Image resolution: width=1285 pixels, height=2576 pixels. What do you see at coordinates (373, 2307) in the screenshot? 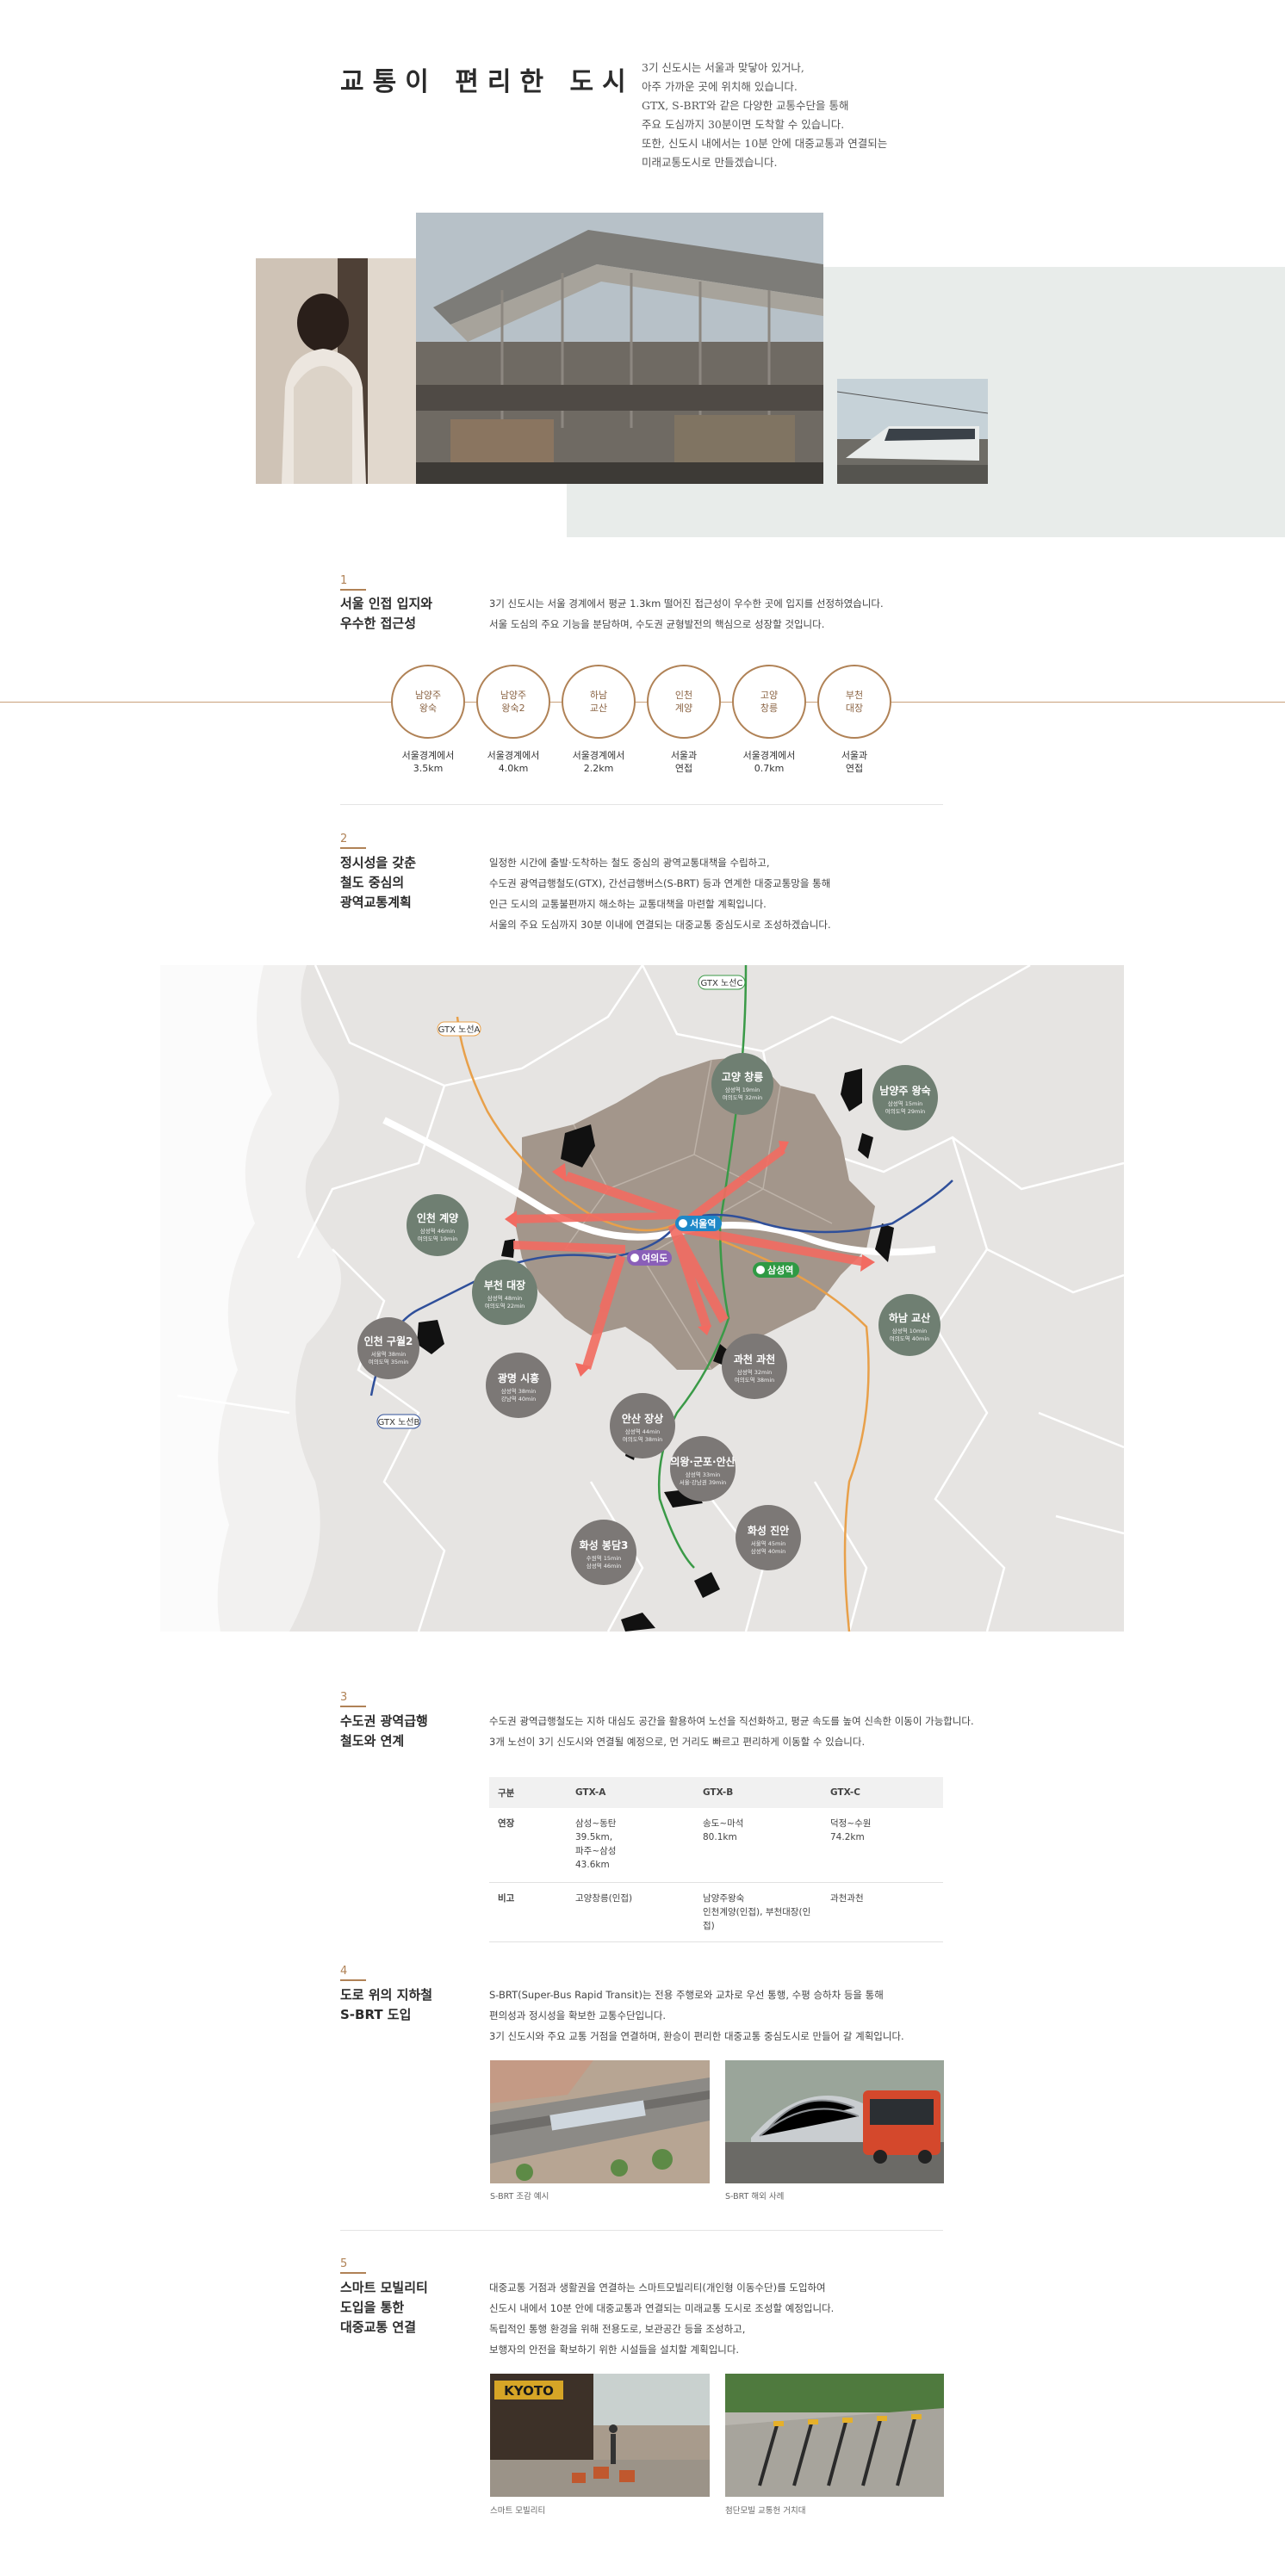
I see `section-title-line: 도입을 통한` at bounding box center [373, 2307].